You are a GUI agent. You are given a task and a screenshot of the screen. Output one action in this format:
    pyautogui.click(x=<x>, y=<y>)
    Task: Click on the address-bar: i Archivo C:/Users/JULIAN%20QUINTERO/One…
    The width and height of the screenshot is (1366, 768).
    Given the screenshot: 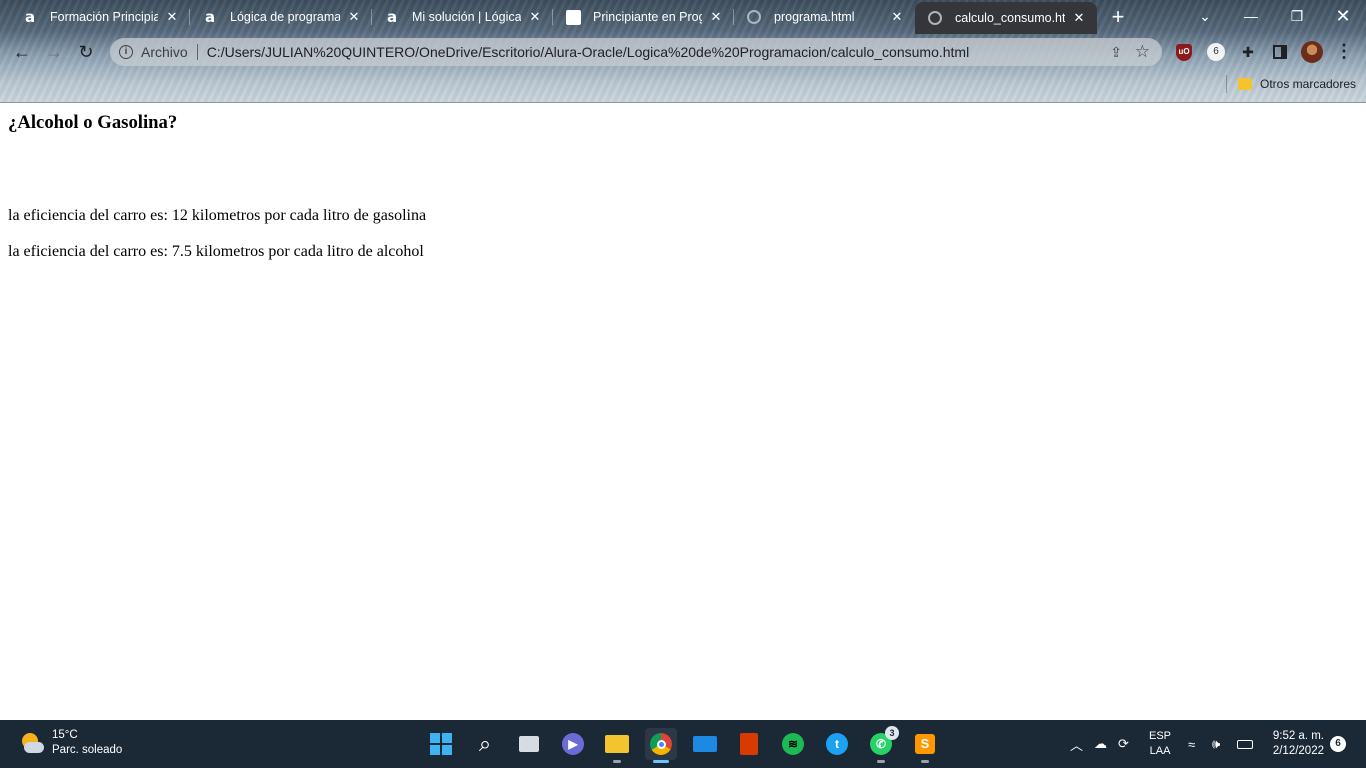 What is the action you would take?
    pyautogui.click(x=636, y=52)
    